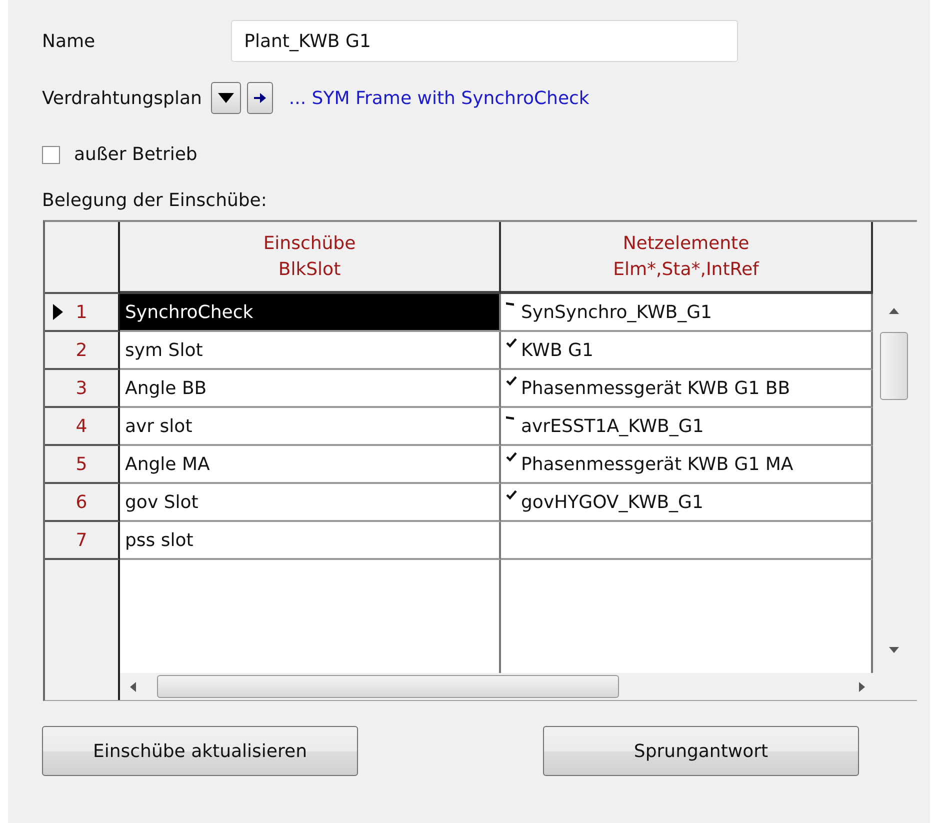 This screenshot has height=823, width=949. Describe the element at coordinates (557, 350) in the screenshot. I see `table-cell: KWB G1` at that location.